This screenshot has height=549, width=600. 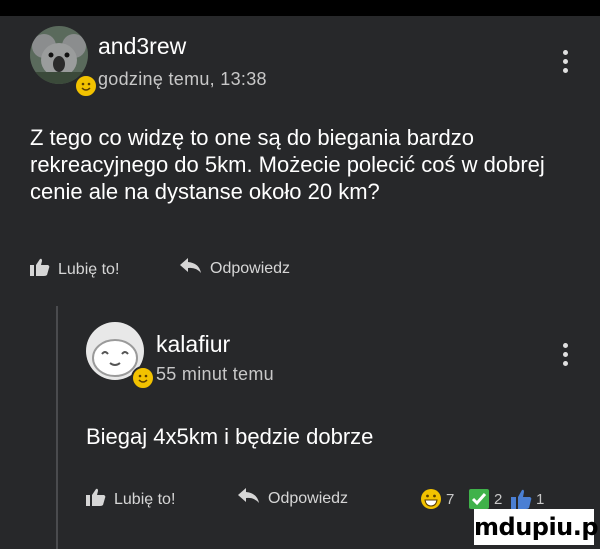 I want to click on reaction-thumbs: 1, so click(x=527, y=499).